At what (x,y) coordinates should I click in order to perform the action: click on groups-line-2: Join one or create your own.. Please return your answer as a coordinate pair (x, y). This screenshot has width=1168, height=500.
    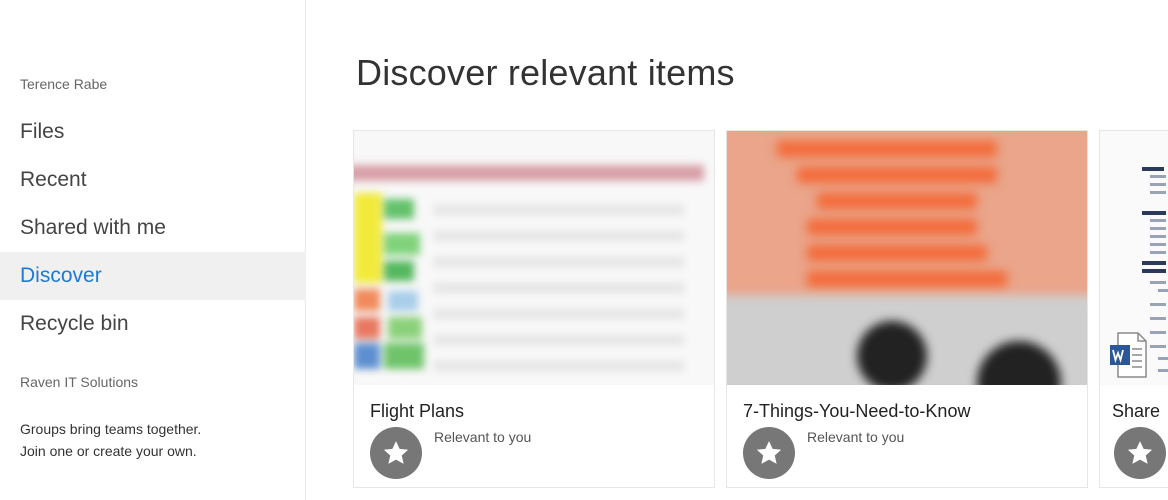
    Looking at the image, I should click on (108, 451).